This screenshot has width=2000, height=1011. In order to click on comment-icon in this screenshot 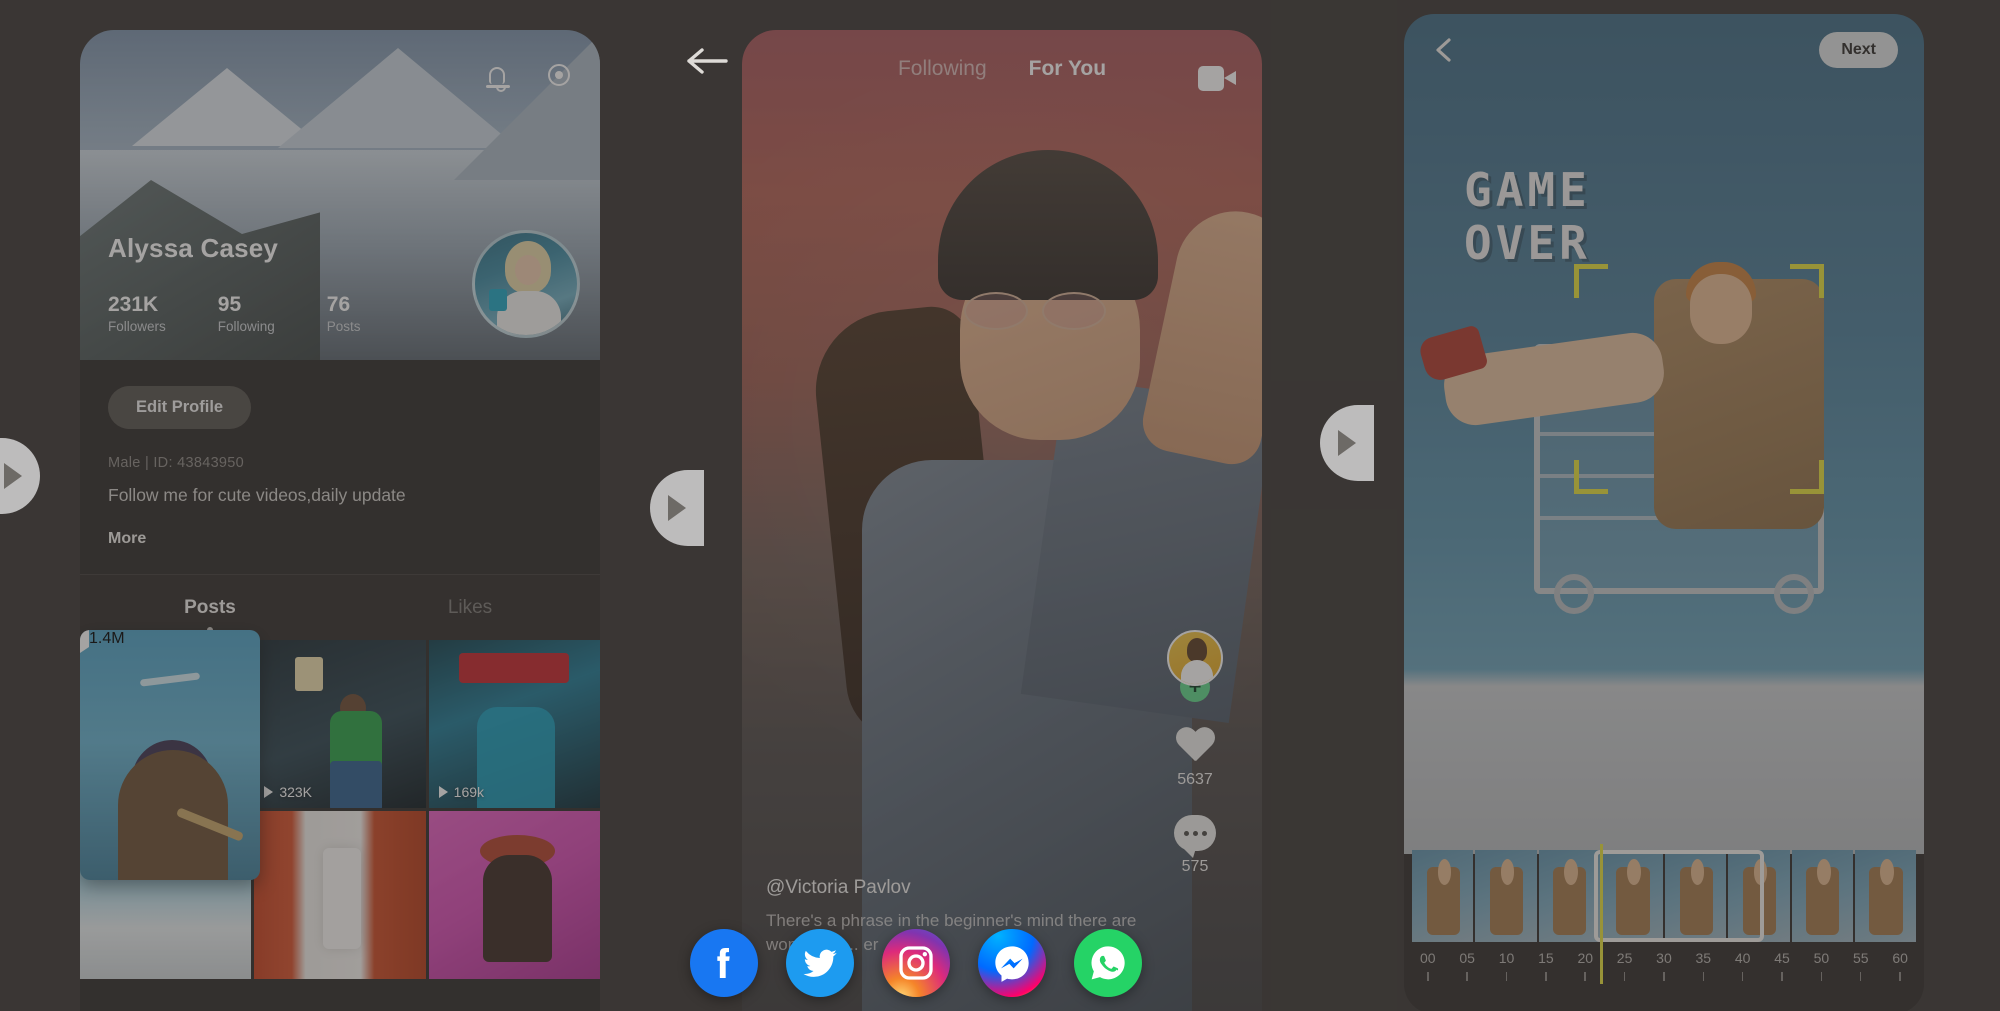, I will do `click(1195, 836)`.